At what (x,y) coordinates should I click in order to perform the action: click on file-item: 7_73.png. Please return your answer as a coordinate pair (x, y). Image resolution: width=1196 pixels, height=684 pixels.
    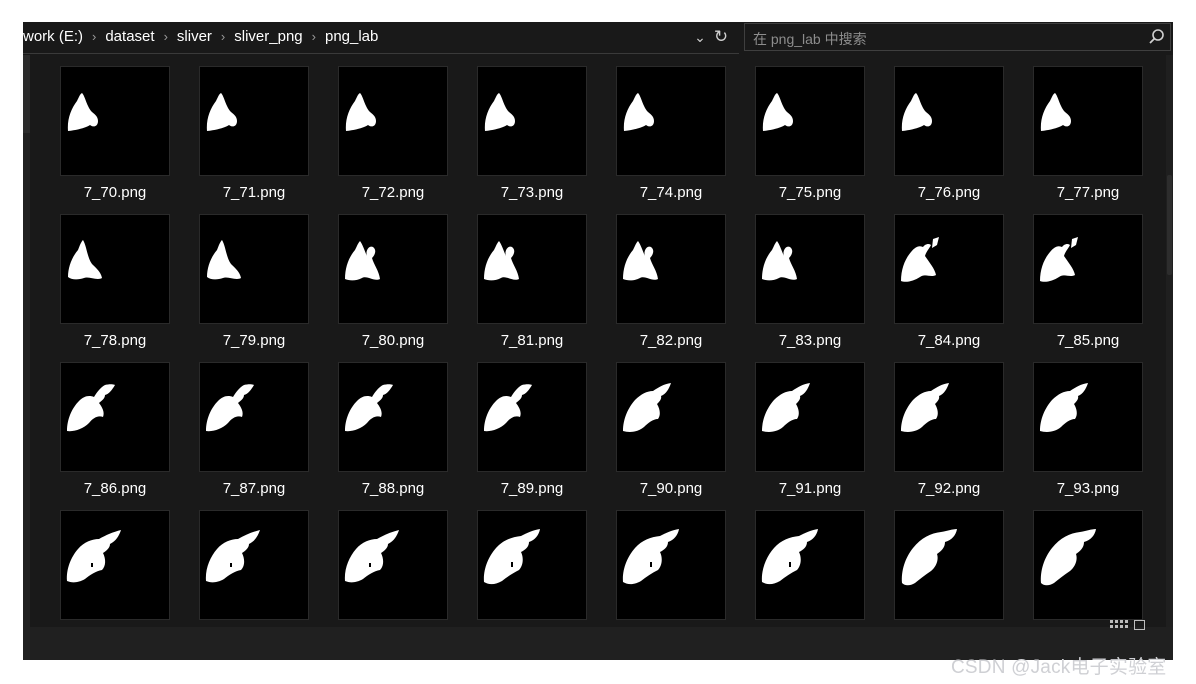
    Looking at the image, I should click on (531, 137).